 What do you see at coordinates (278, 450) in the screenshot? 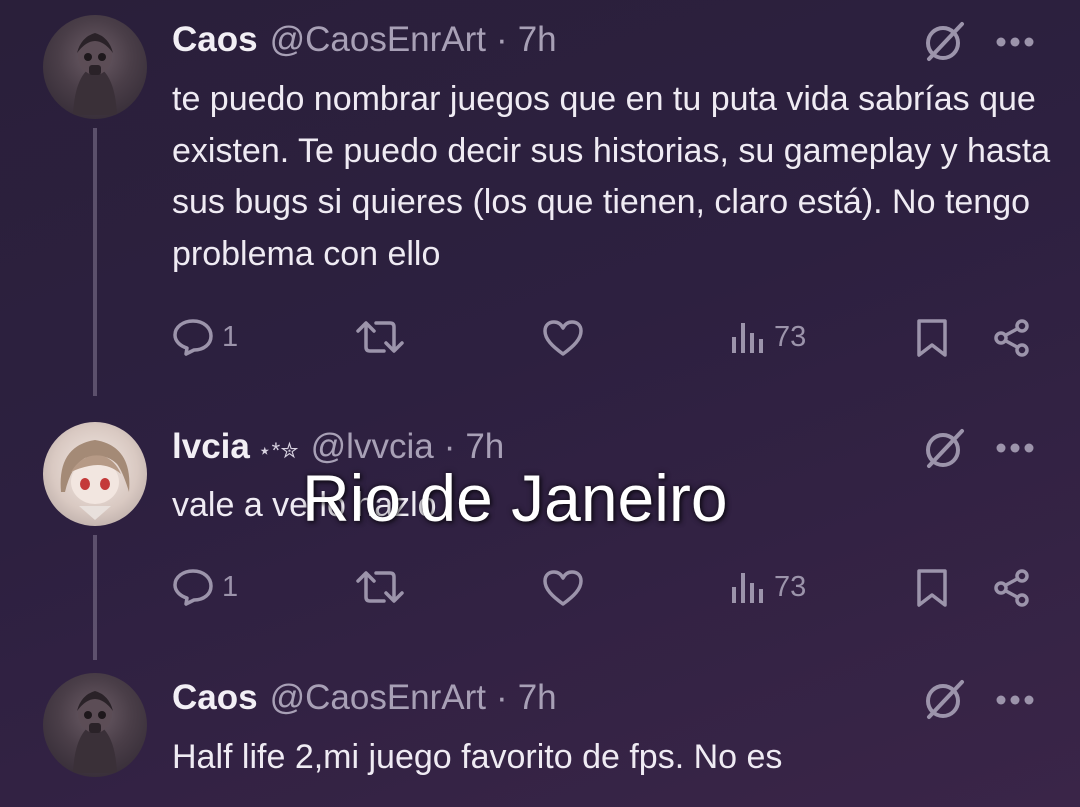
I see `name-emoji: ⋆*✮` at bounding box center [278, 450].